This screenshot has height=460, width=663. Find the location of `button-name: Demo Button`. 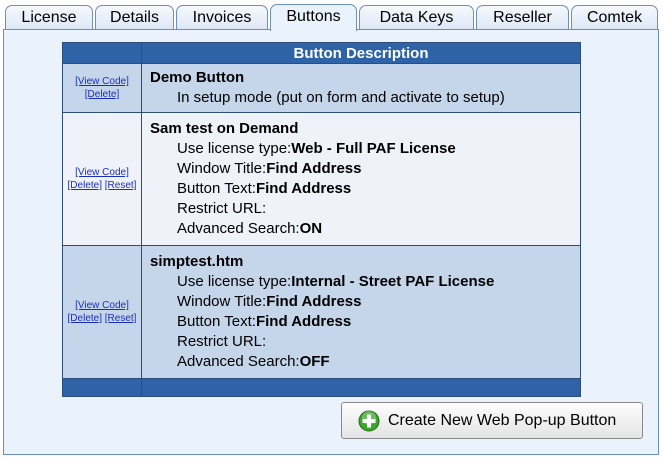

button-name: Demo Button is located at coordinates (197, 77).